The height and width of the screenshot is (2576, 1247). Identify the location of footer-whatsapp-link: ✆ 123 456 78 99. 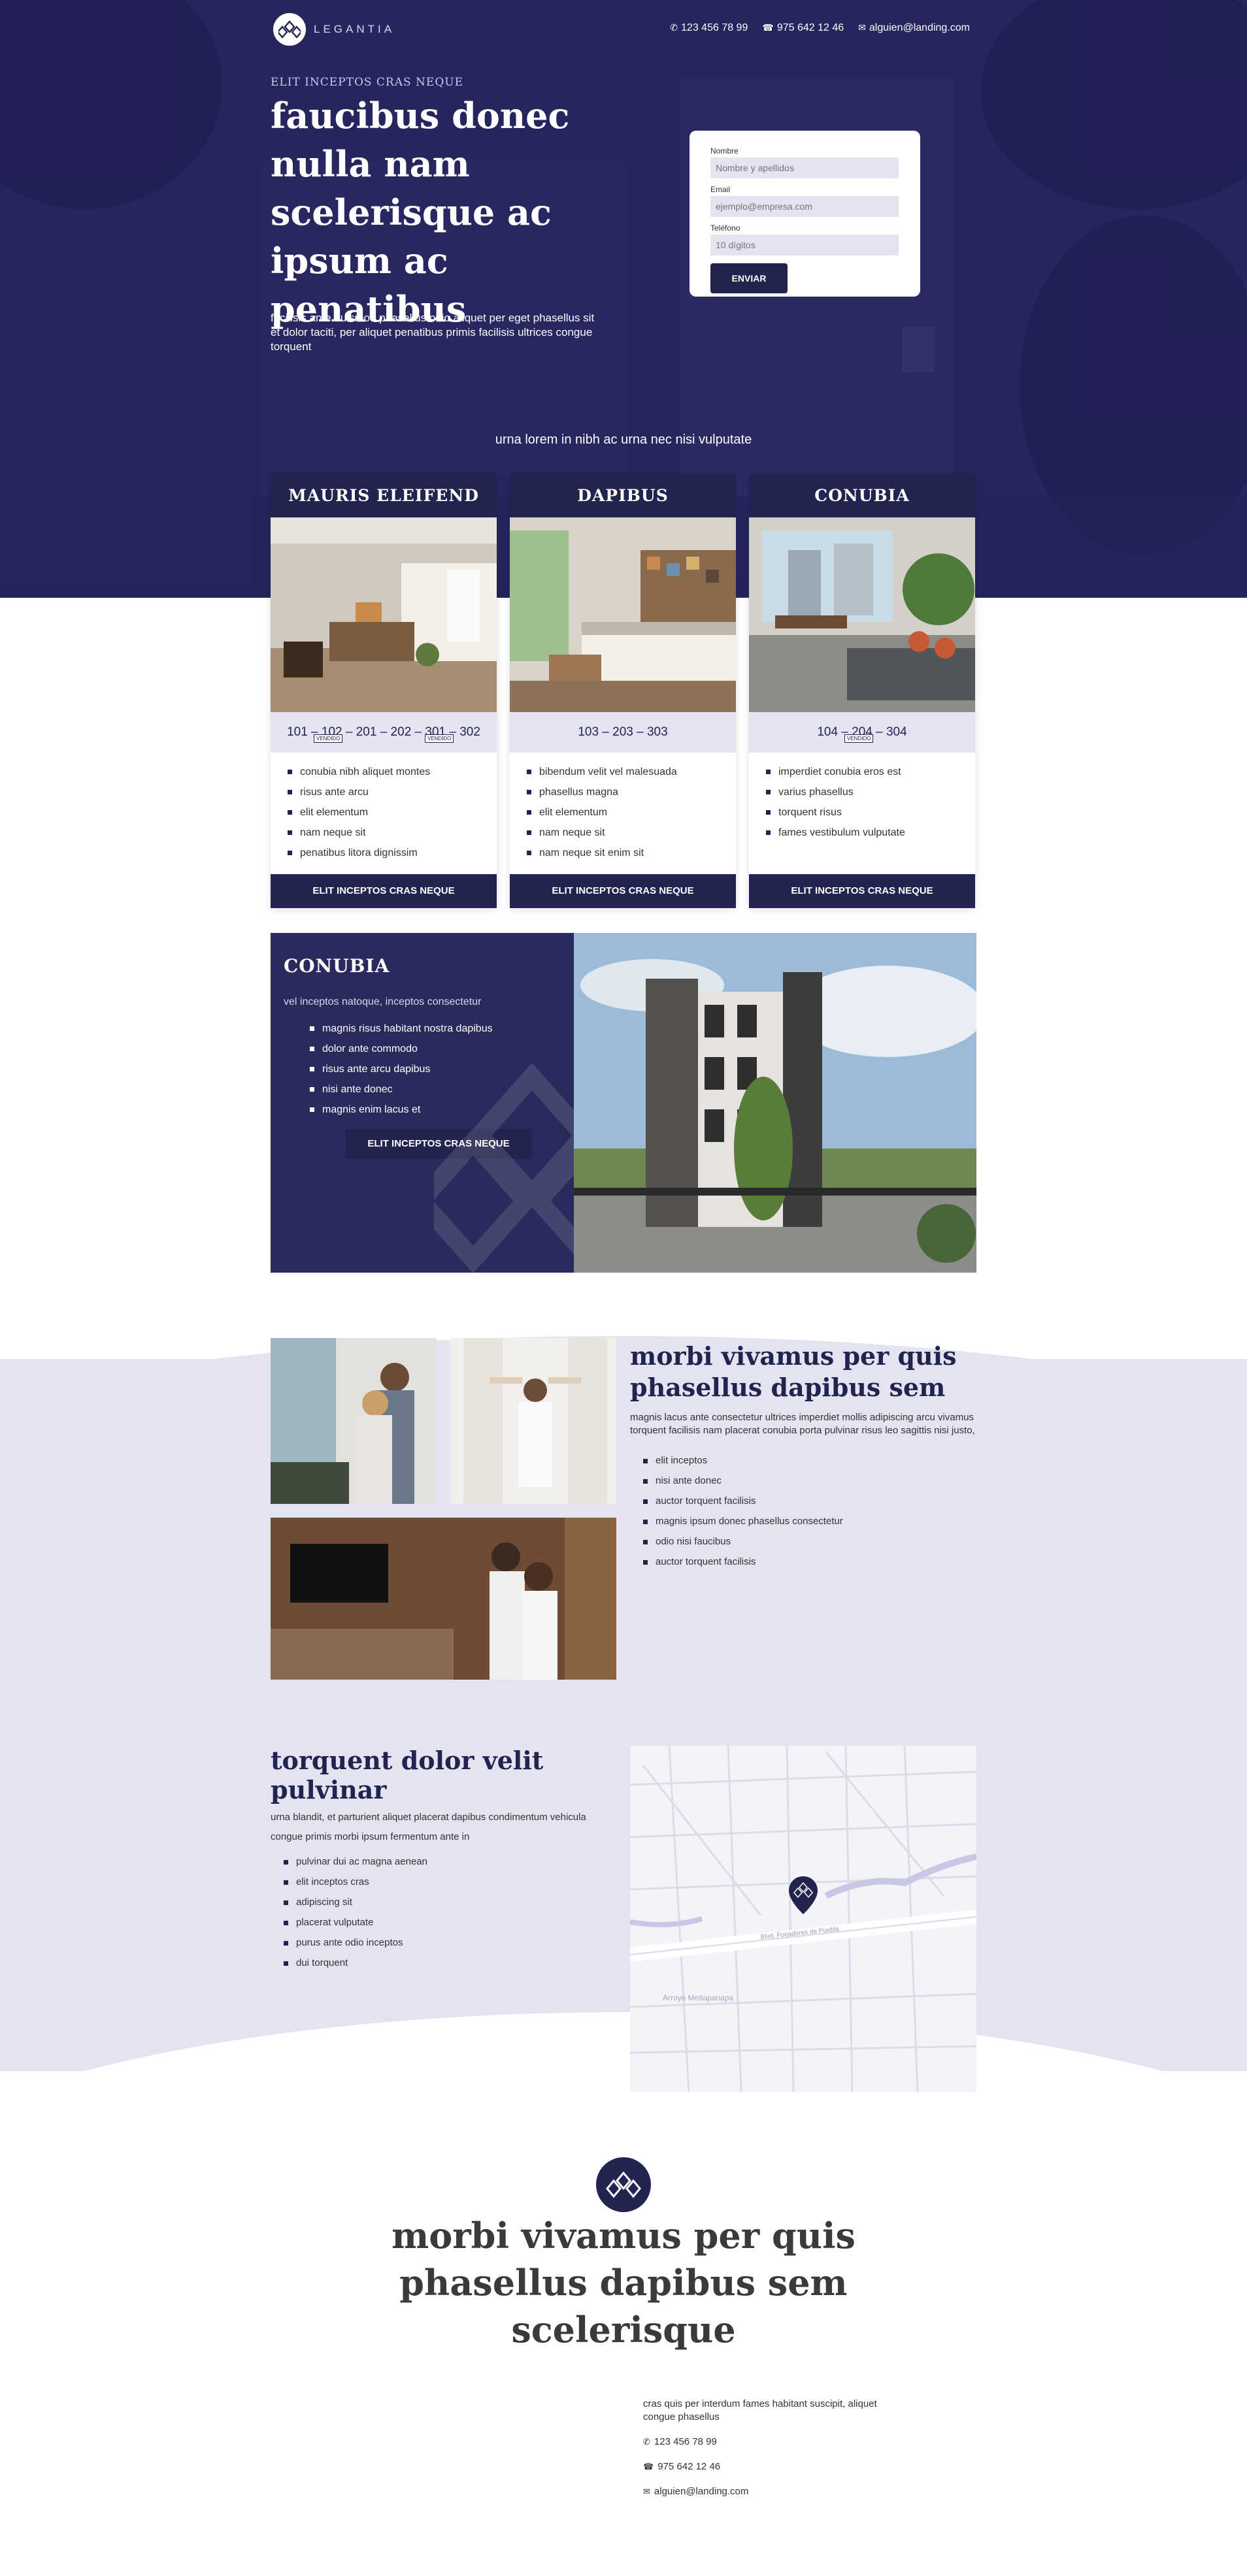
(760, 2442).